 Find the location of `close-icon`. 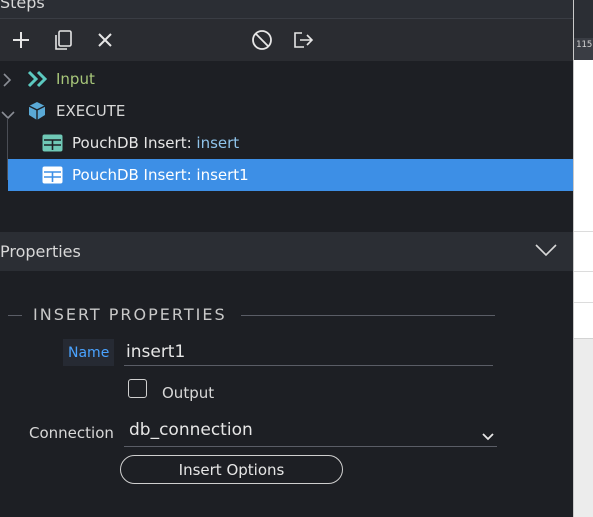

close-icon is located at coordinates (105, 40).